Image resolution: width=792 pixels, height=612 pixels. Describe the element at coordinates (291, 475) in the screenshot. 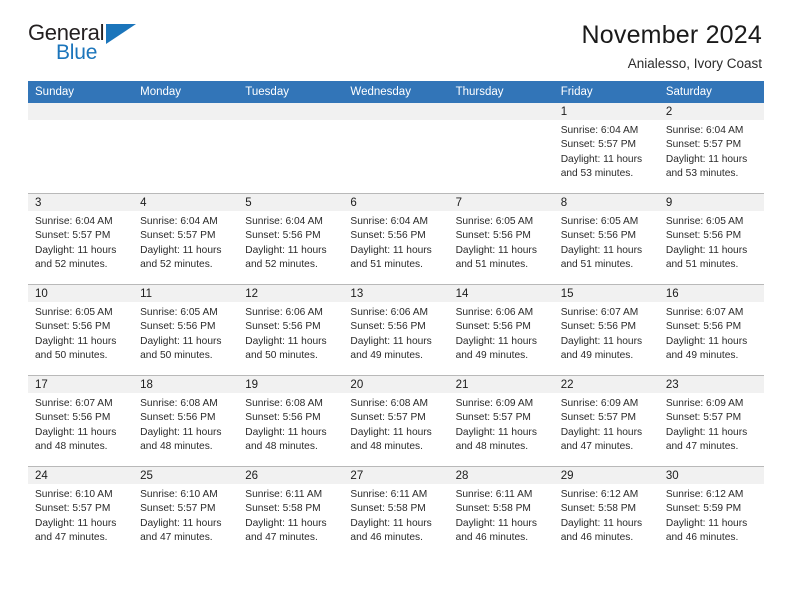

I see `day-number: 26` at that location.